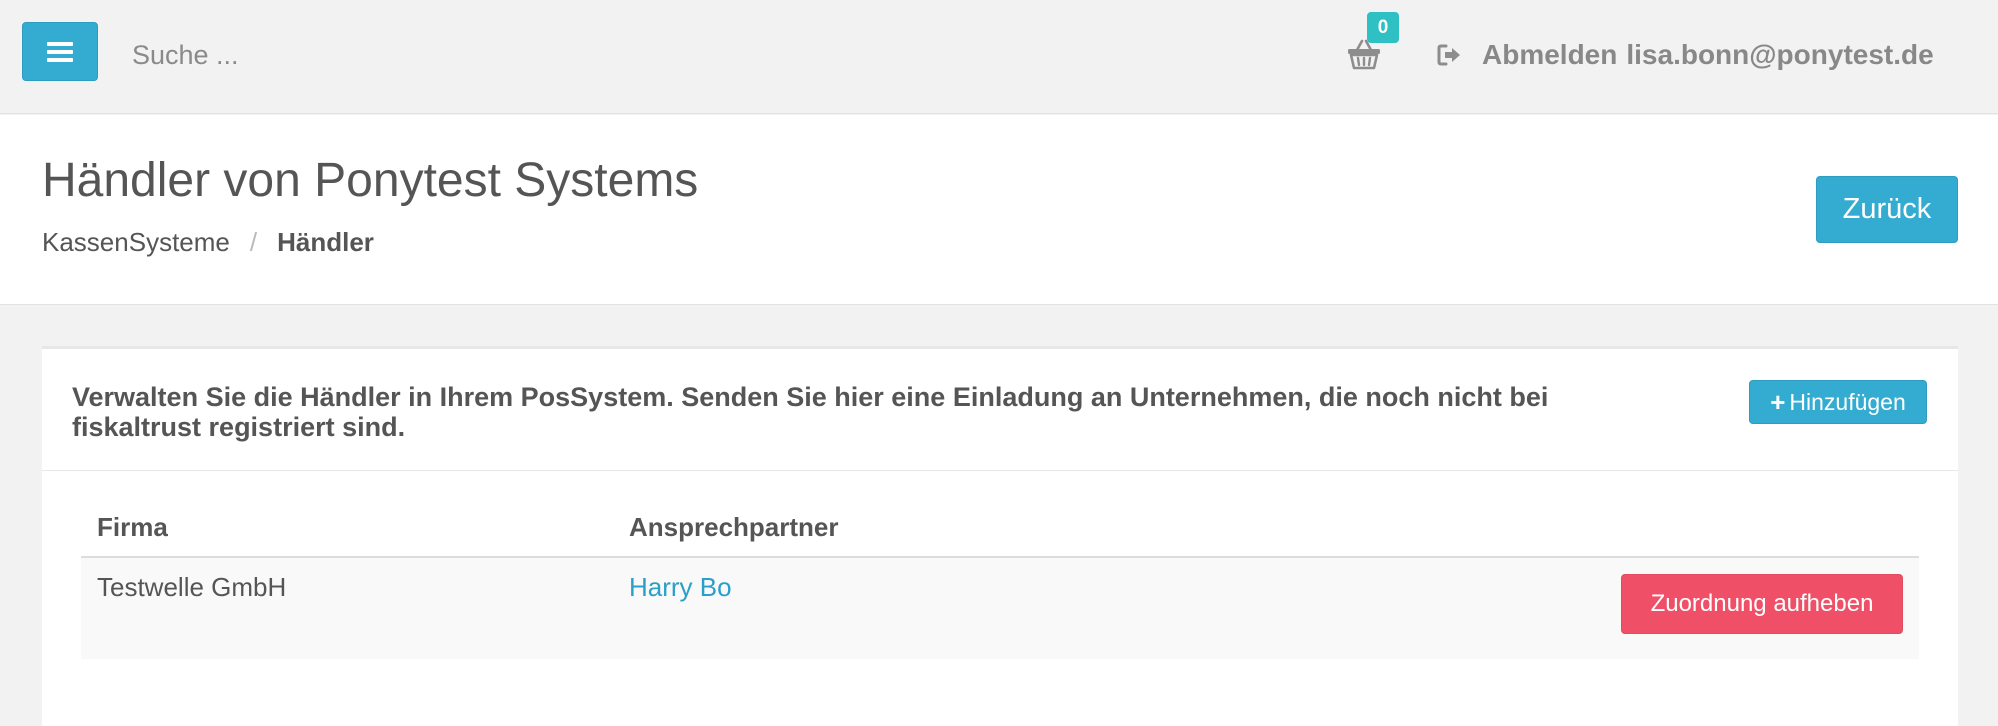  What do you see at coordinates (1778, 401) in the screenshot?
I see `plus-icon: +` at bounding box center [1778, 401].